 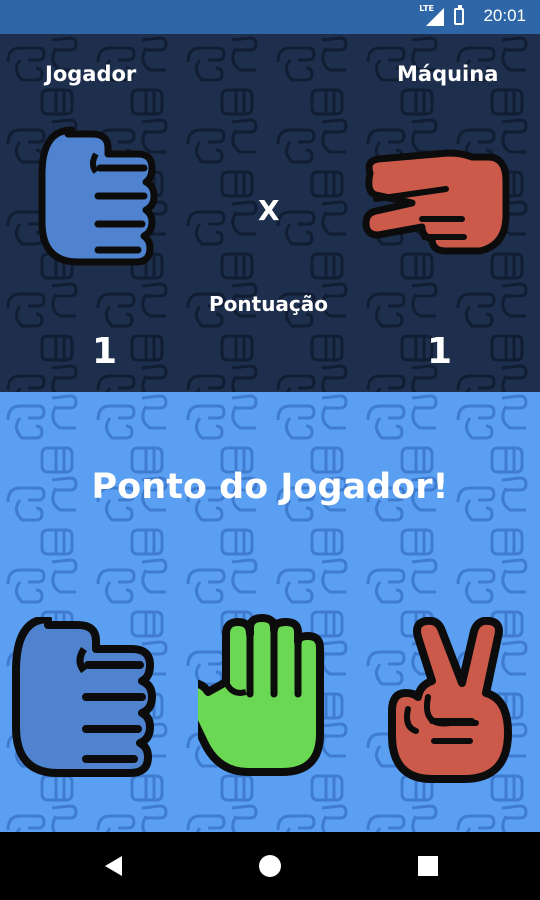 I want to click on rock-choice-button, so click(x=89, y=707).